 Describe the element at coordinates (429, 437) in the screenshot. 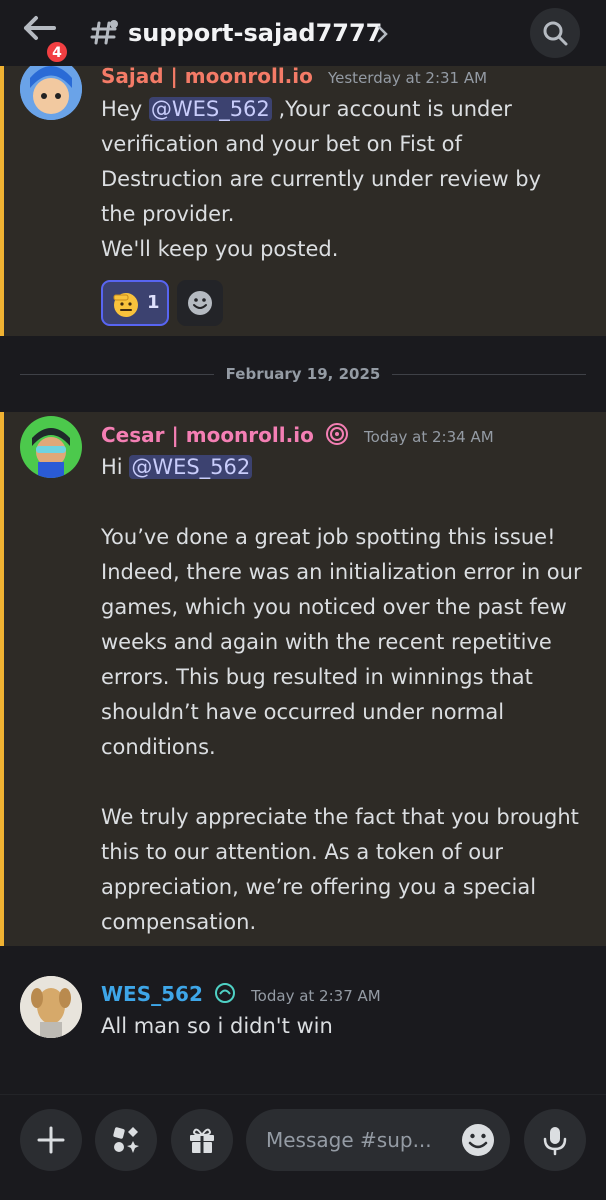

I see `timestamp: Today at 2:34 AM` at that location.